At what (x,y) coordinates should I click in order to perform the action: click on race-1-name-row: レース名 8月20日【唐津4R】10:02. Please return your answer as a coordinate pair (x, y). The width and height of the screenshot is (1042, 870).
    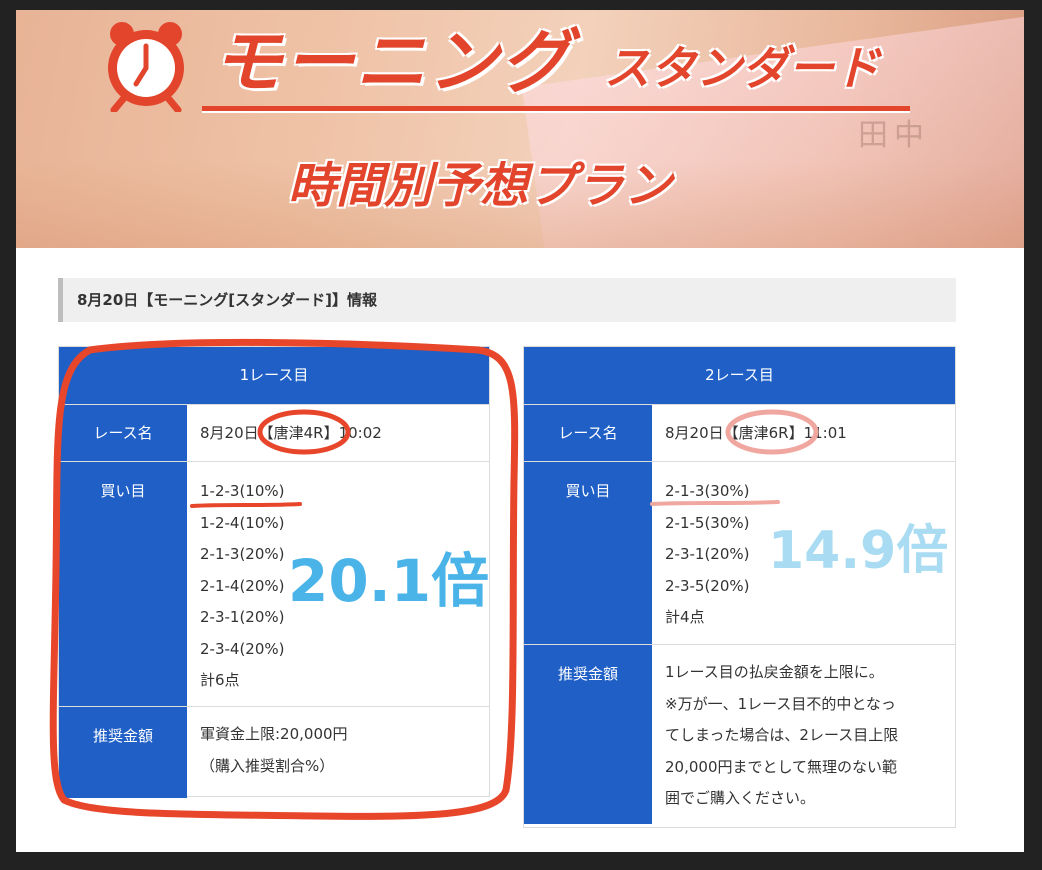
    Looking at the image, I should click on (274, 432).